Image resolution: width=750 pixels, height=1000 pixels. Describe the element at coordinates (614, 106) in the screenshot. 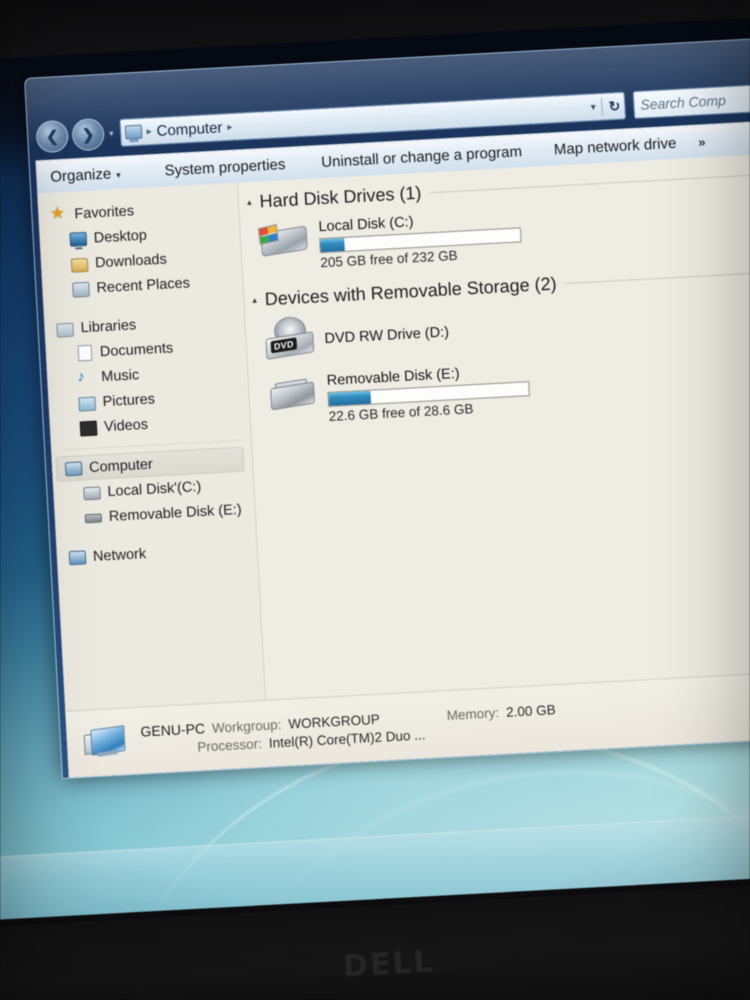

I see `refresh-icon: ↻` at that location.